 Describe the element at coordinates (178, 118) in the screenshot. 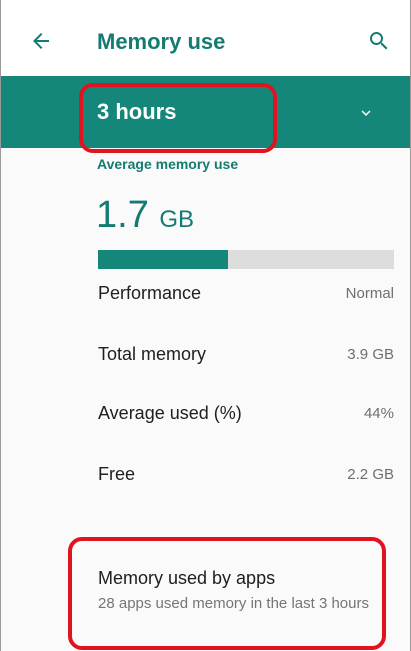

I see `highlight-period-box` at that location.